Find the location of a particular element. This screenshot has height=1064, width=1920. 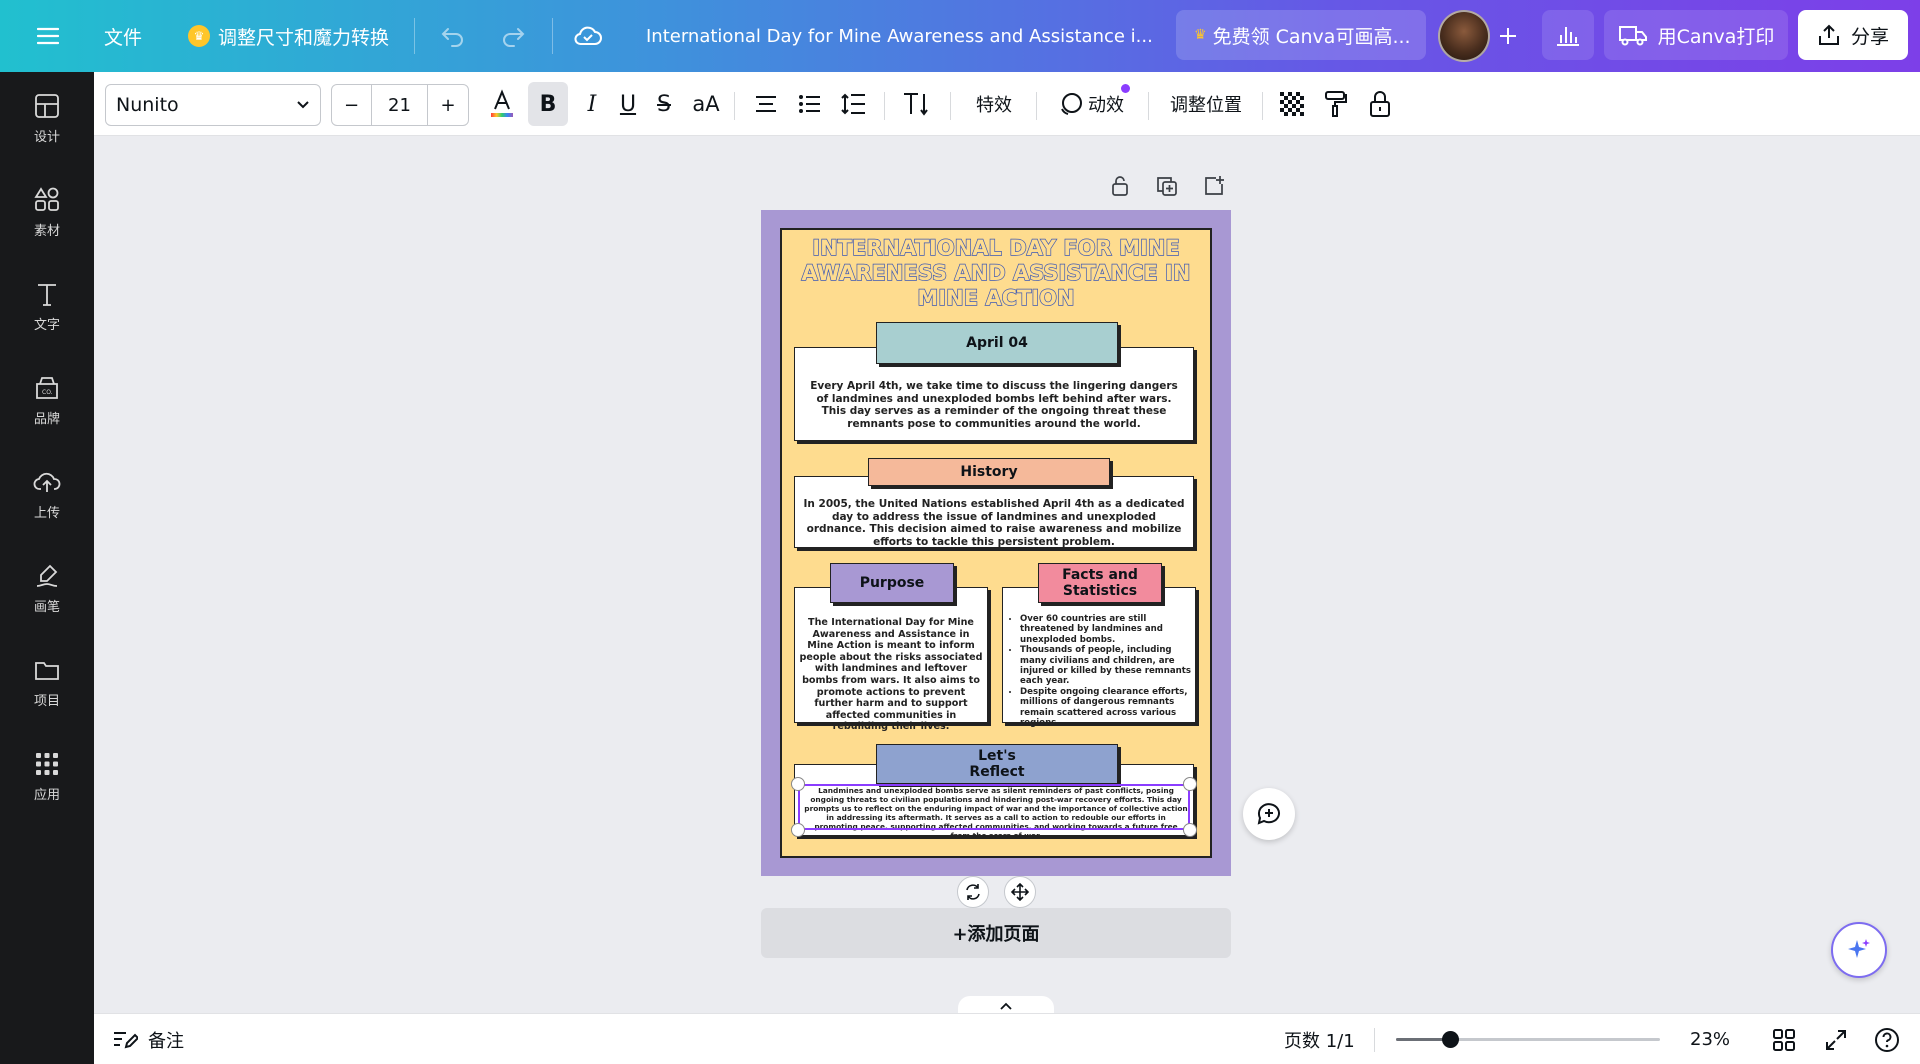

share-icon is located at coordinates (1828, 34).